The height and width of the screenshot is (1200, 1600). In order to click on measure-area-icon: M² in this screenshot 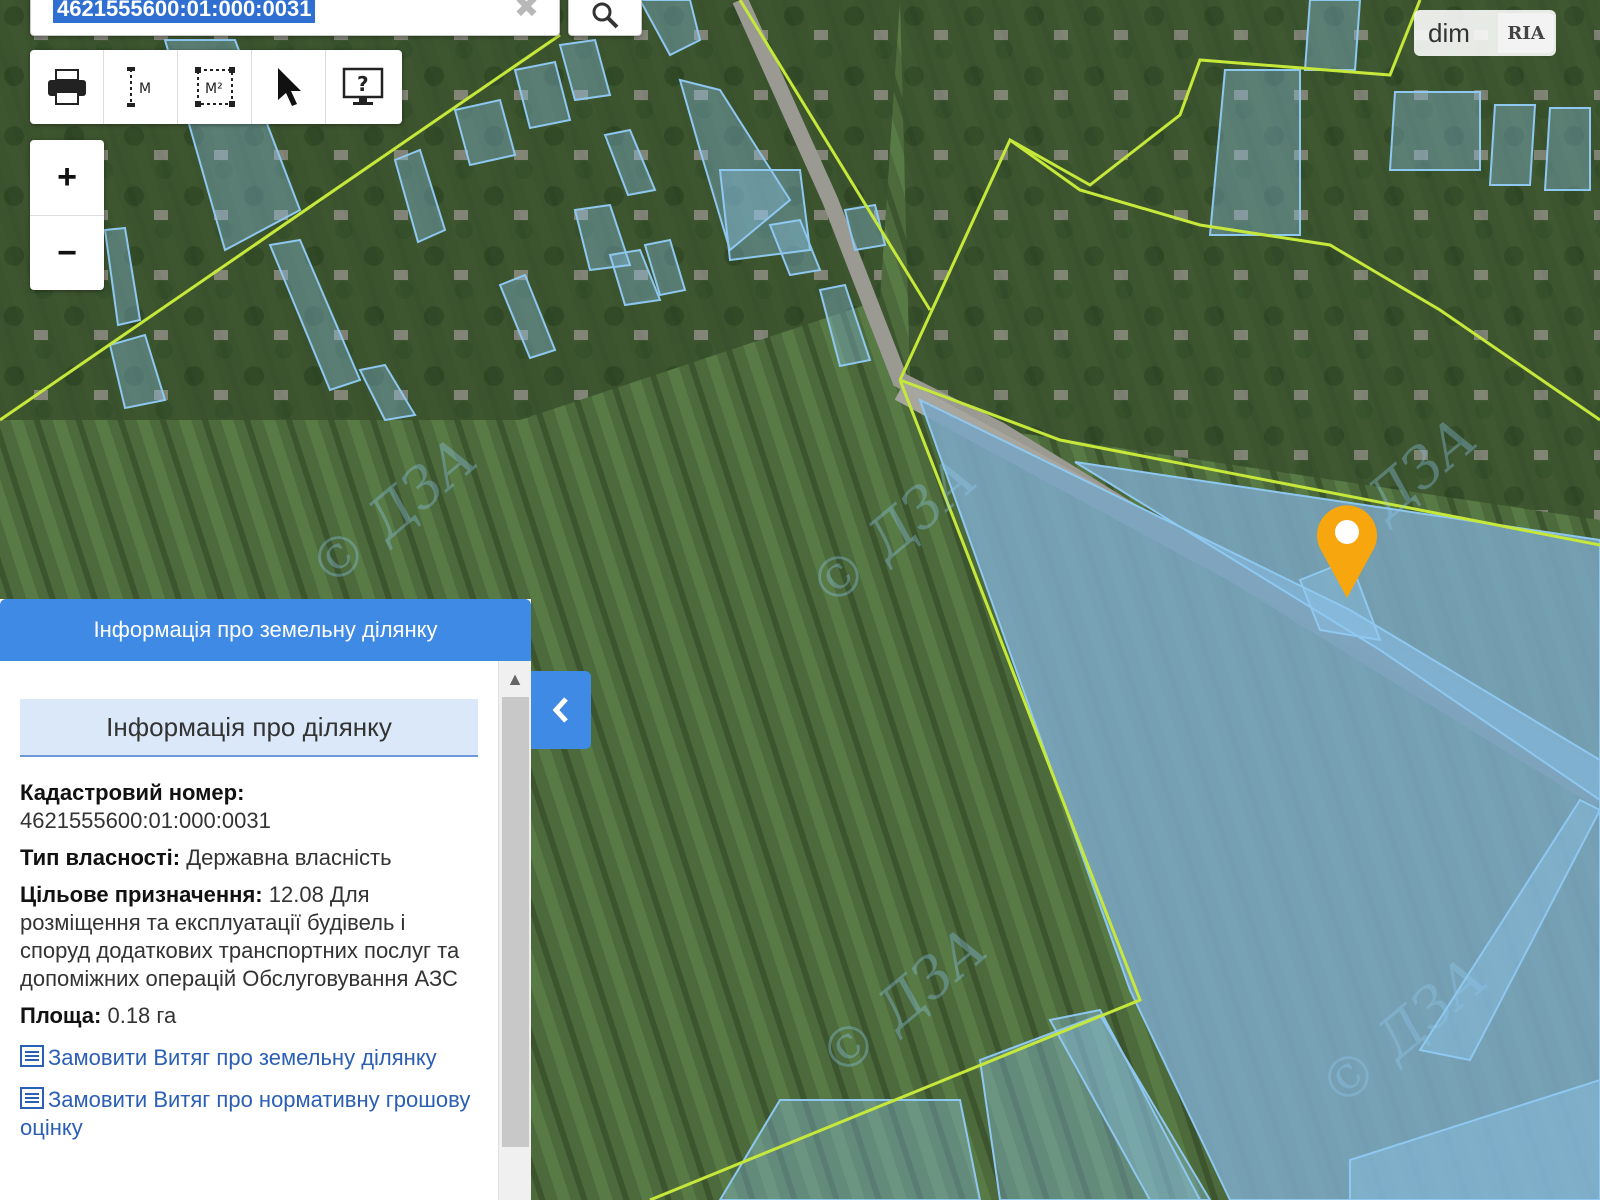, I will do `click(214, 87)`.